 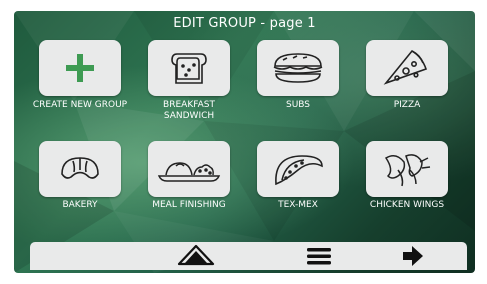 I want to click on create-new-group-button, so click(x=80, y=68).